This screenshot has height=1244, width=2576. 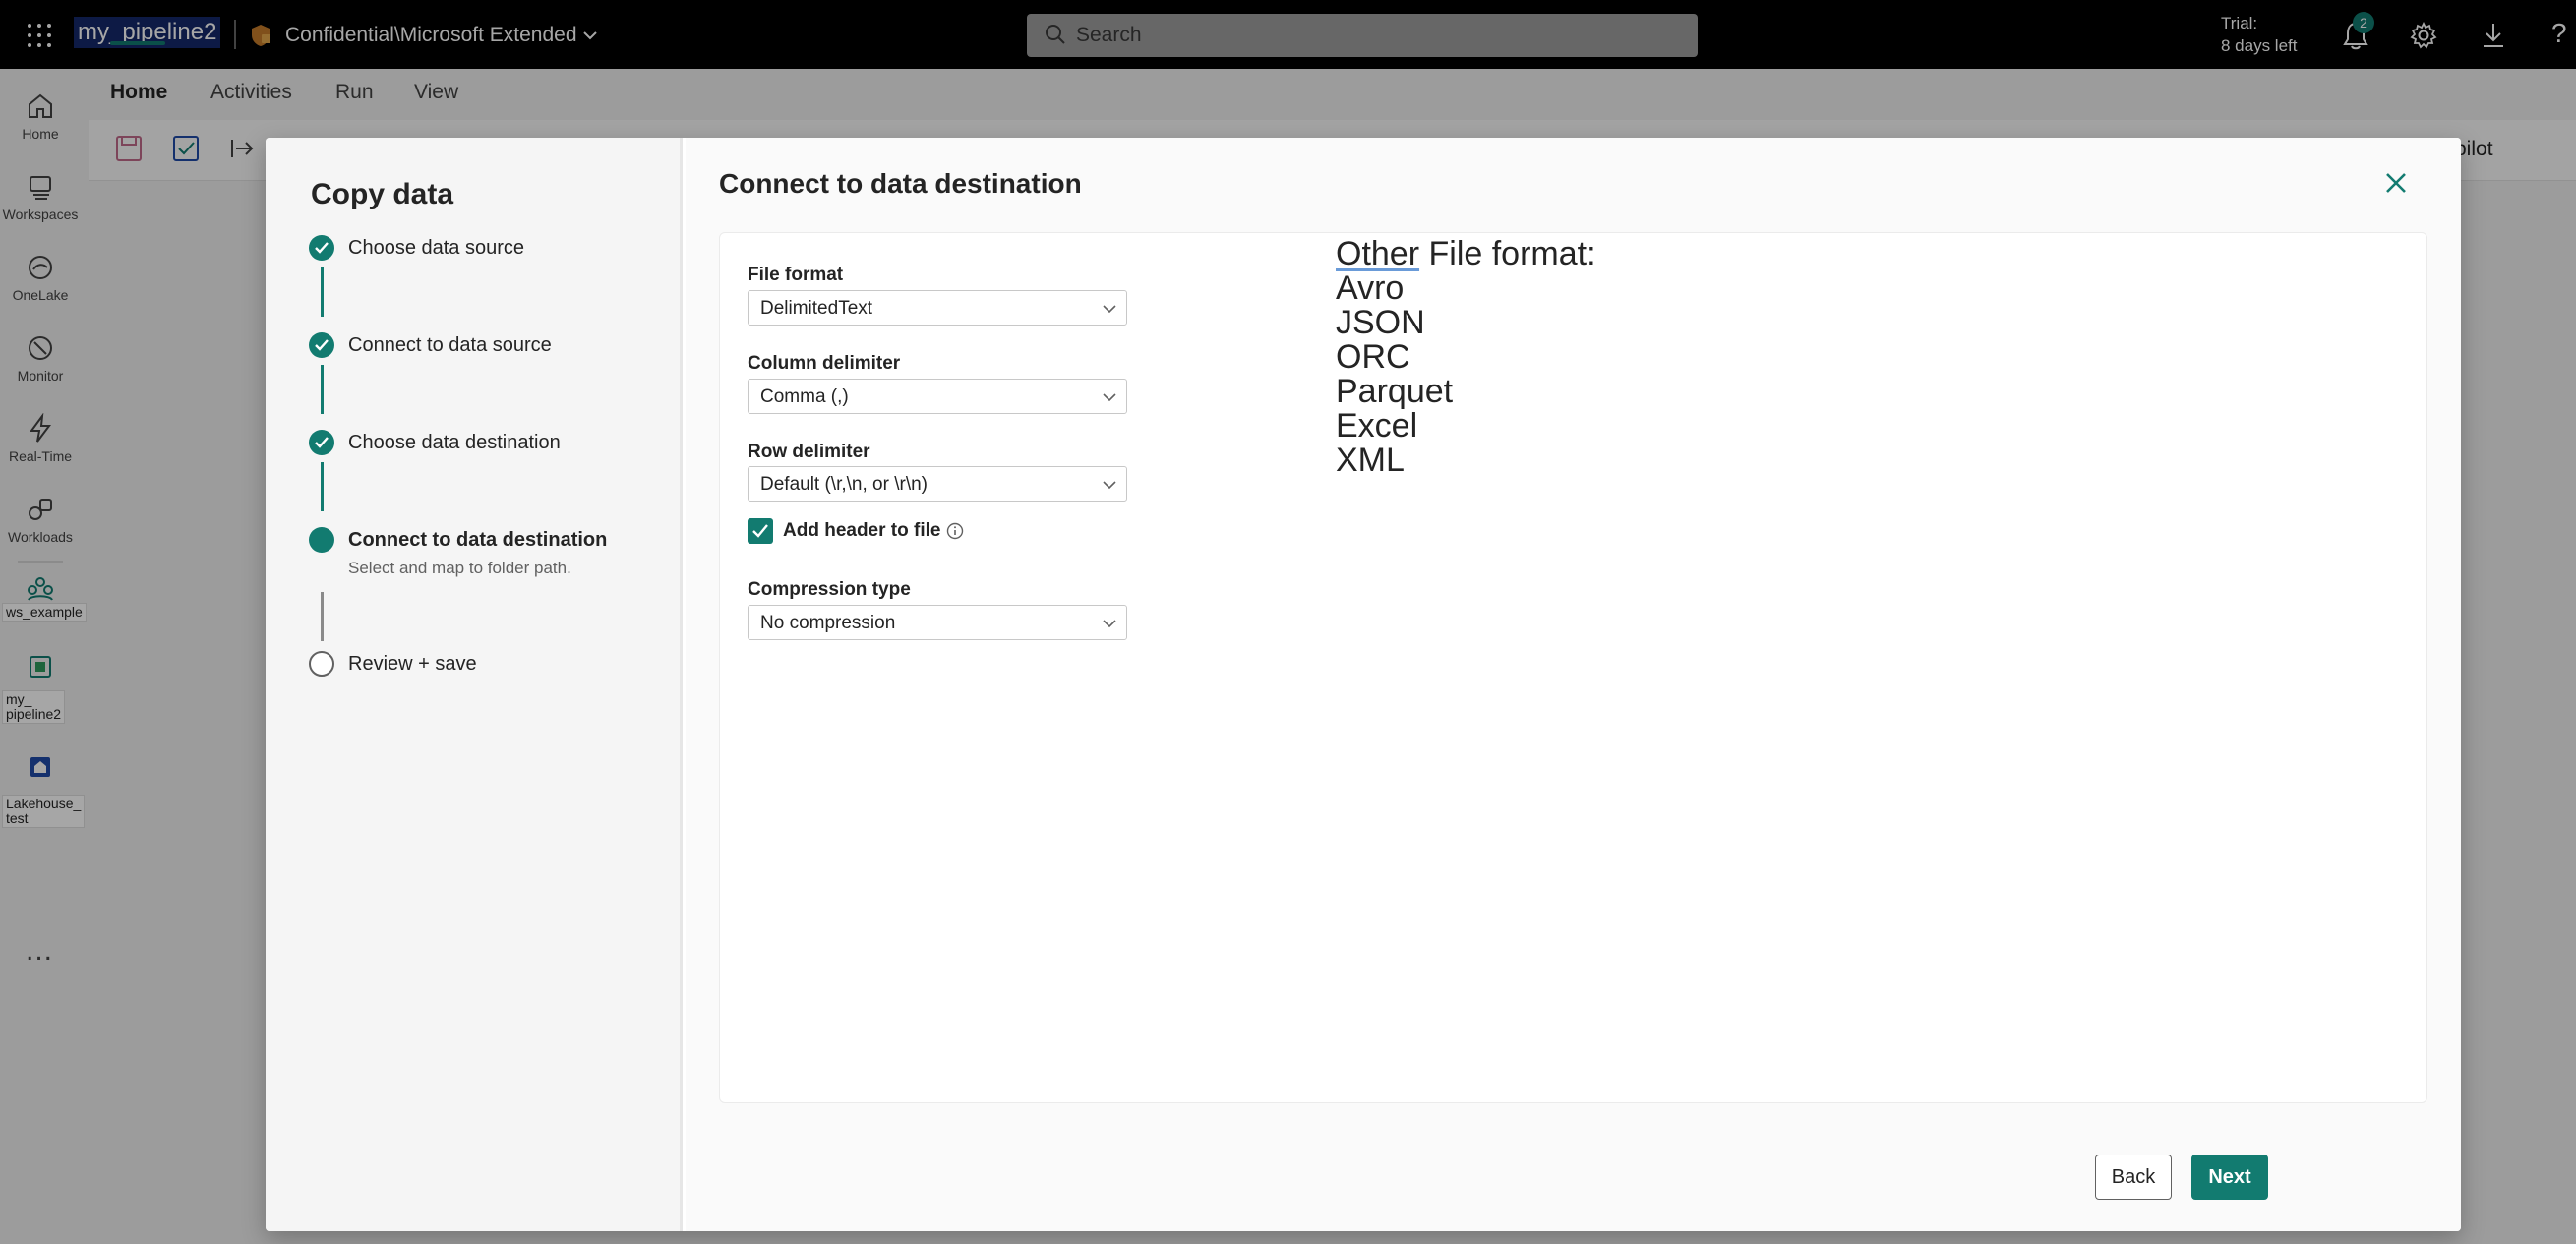 What do you see at coordinates (761, 531) in the screenshot?
I see `add-header-checkbox` at bounding box center [761, 531].